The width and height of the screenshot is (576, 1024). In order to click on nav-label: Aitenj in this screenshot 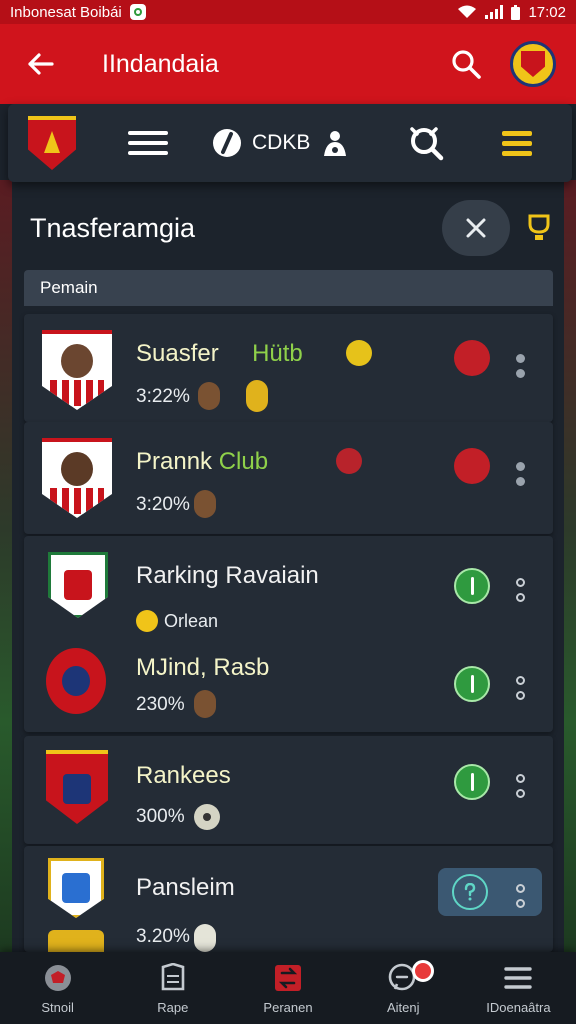, I will do `click(403, 1007)`.